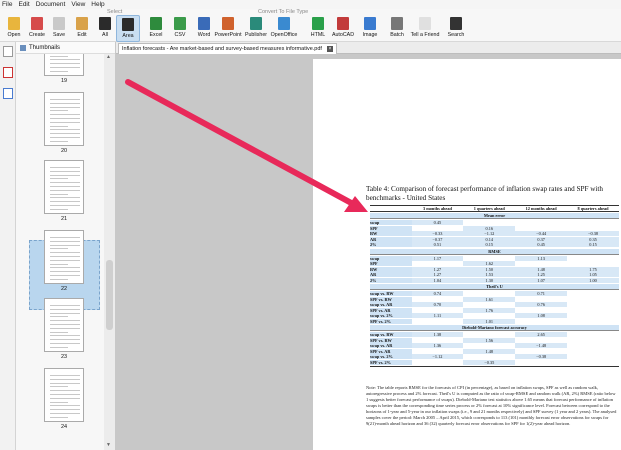  I want to click on csv-button: CSV, so click(180, 28).